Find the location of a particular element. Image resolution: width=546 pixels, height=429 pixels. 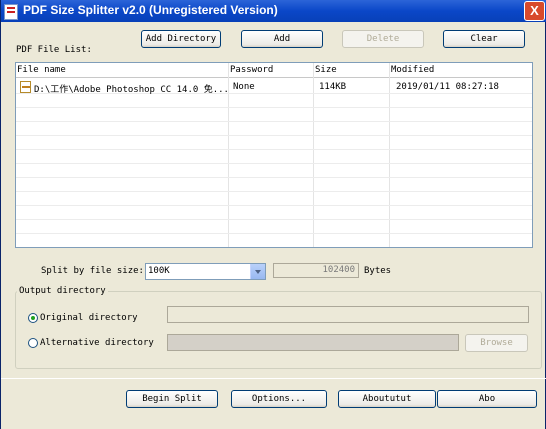

pdf-file-list-label: PDF File List: is located at coordinates (54, 50).